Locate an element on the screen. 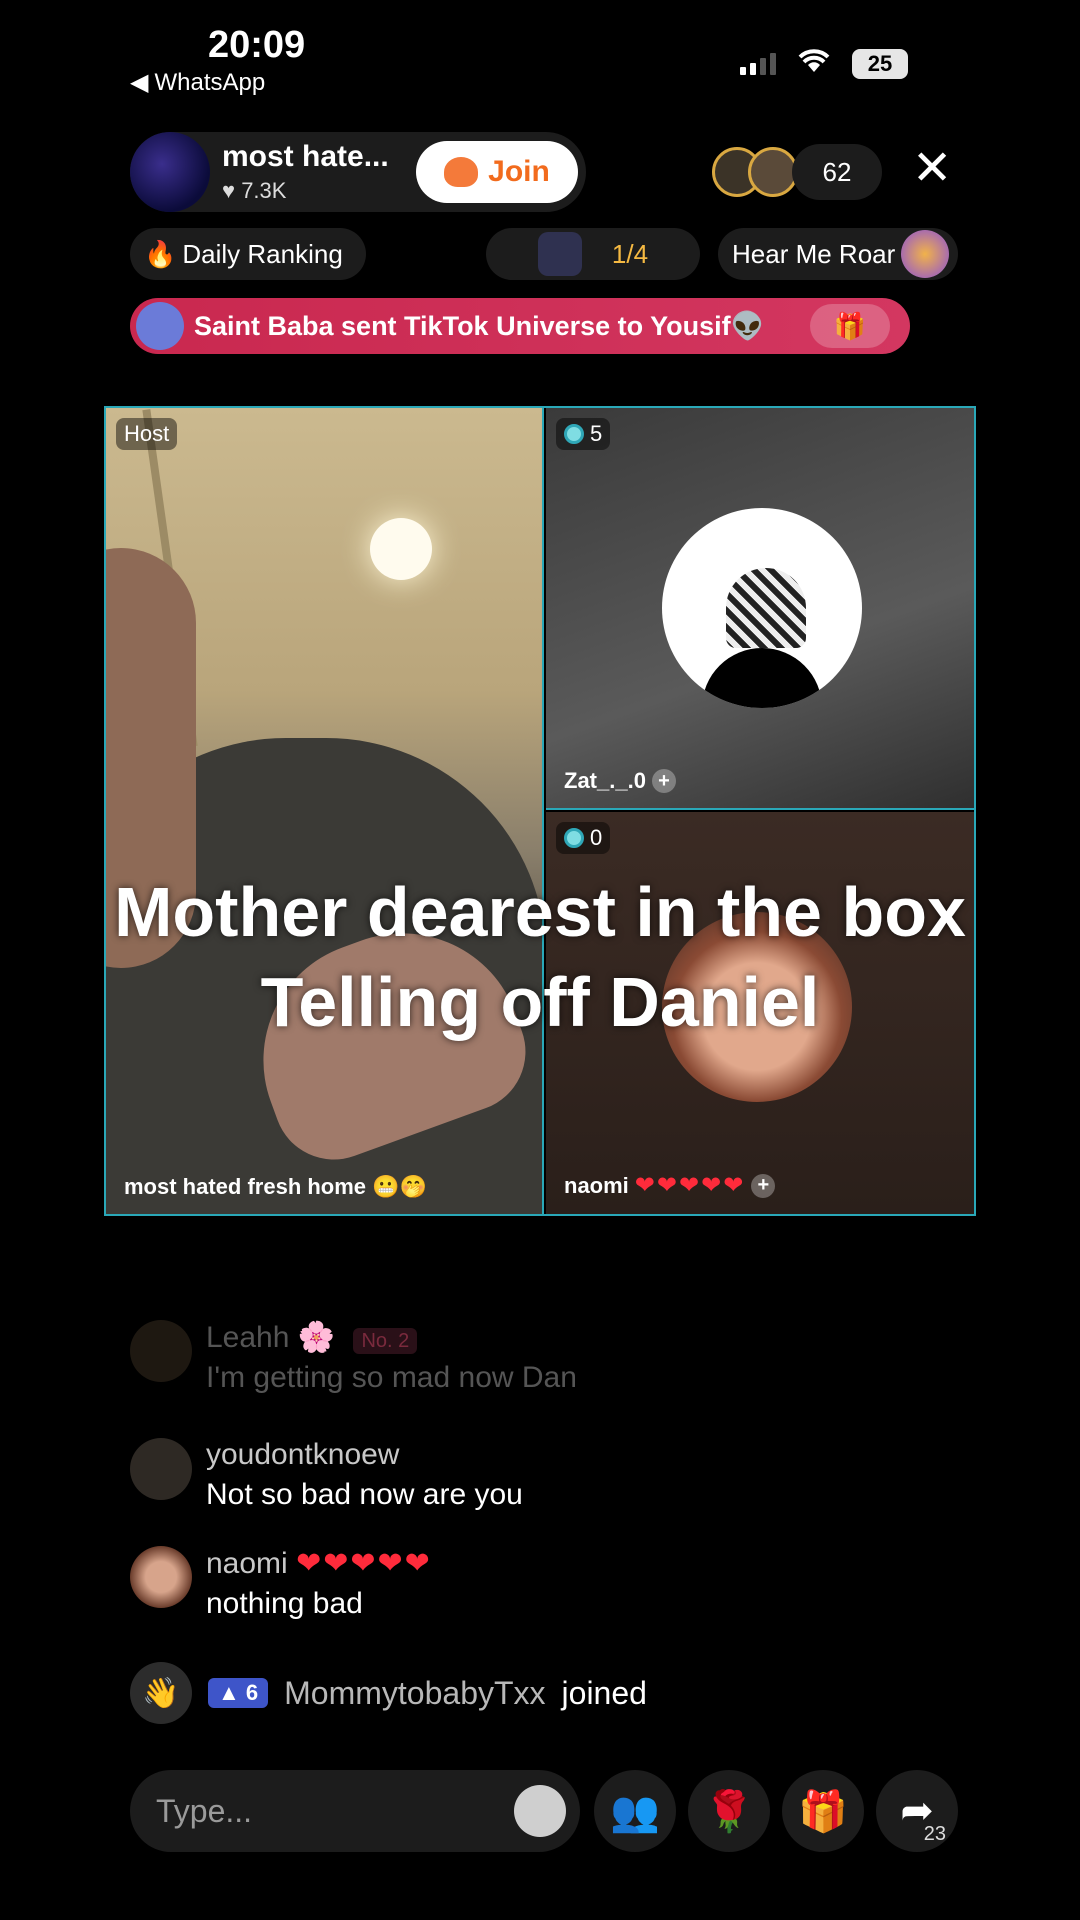 Image resolution: width=1080 pixels, height=1920 pixels. multi-guest-button: 👥 is located at coordinates (635, 1811).